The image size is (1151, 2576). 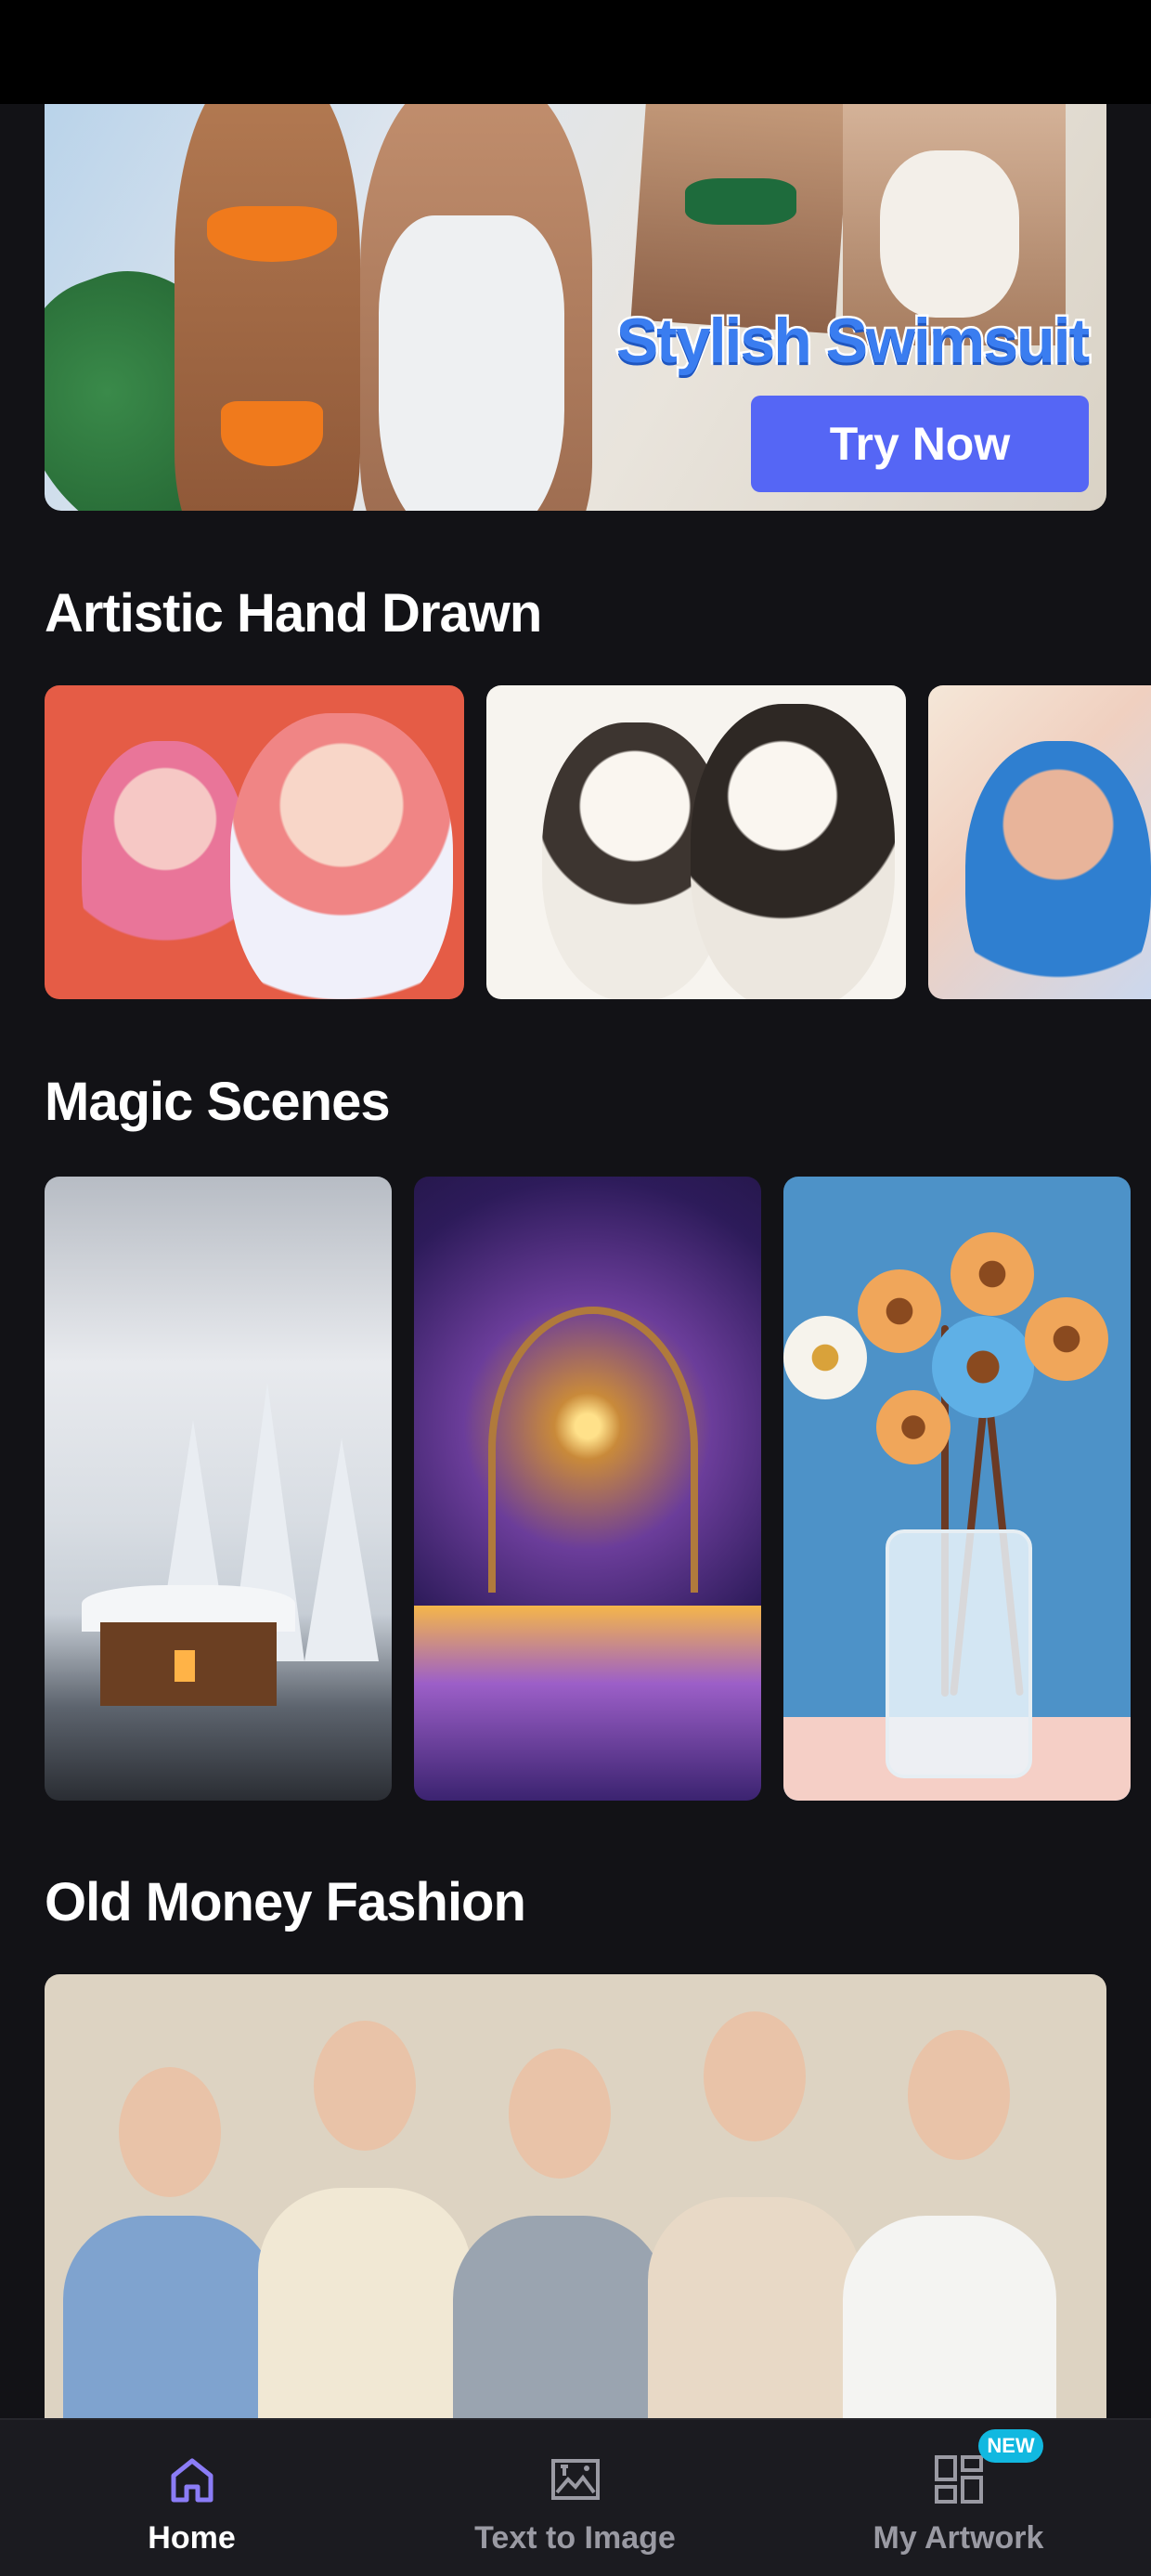 I want to click on new-badge: NEW, so click(x=1011, y=2446).